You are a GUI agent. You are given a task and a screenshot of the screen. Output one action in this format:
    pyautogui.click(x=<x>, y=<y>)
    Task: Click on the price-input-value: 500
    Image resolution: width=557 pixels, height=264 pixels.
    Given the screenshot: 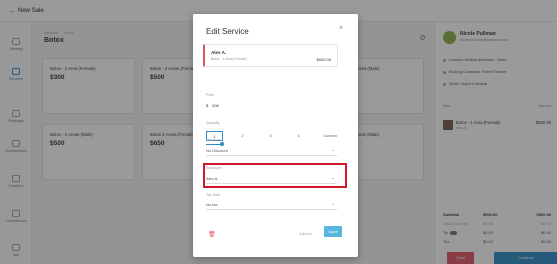 What is the action you would take?
    pyautogui.click(x=215, y=105)
    